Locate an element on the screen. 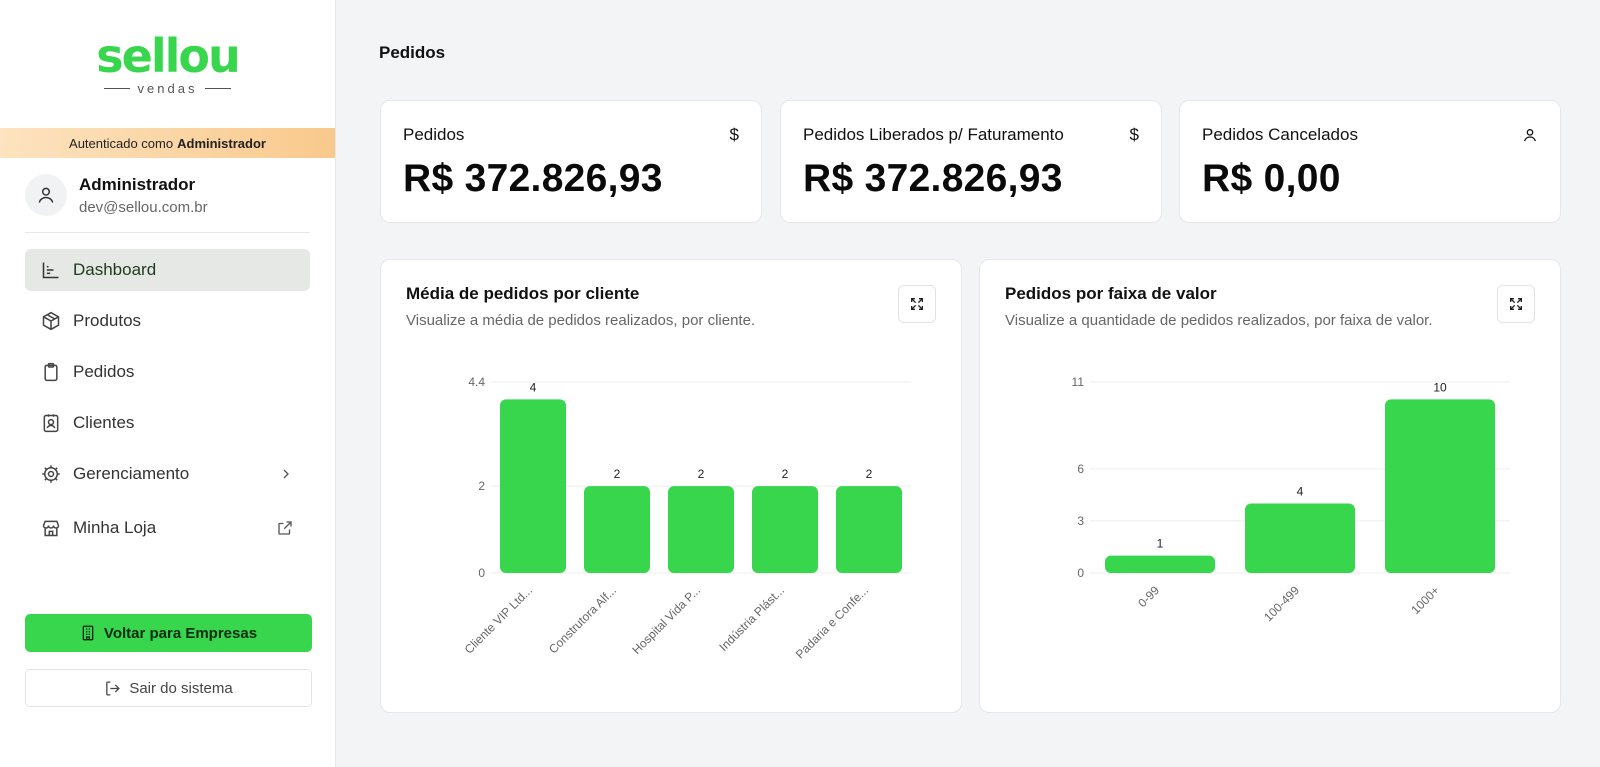  sidebar-item-label: Minha Loja is located at coordinates (115, 527).